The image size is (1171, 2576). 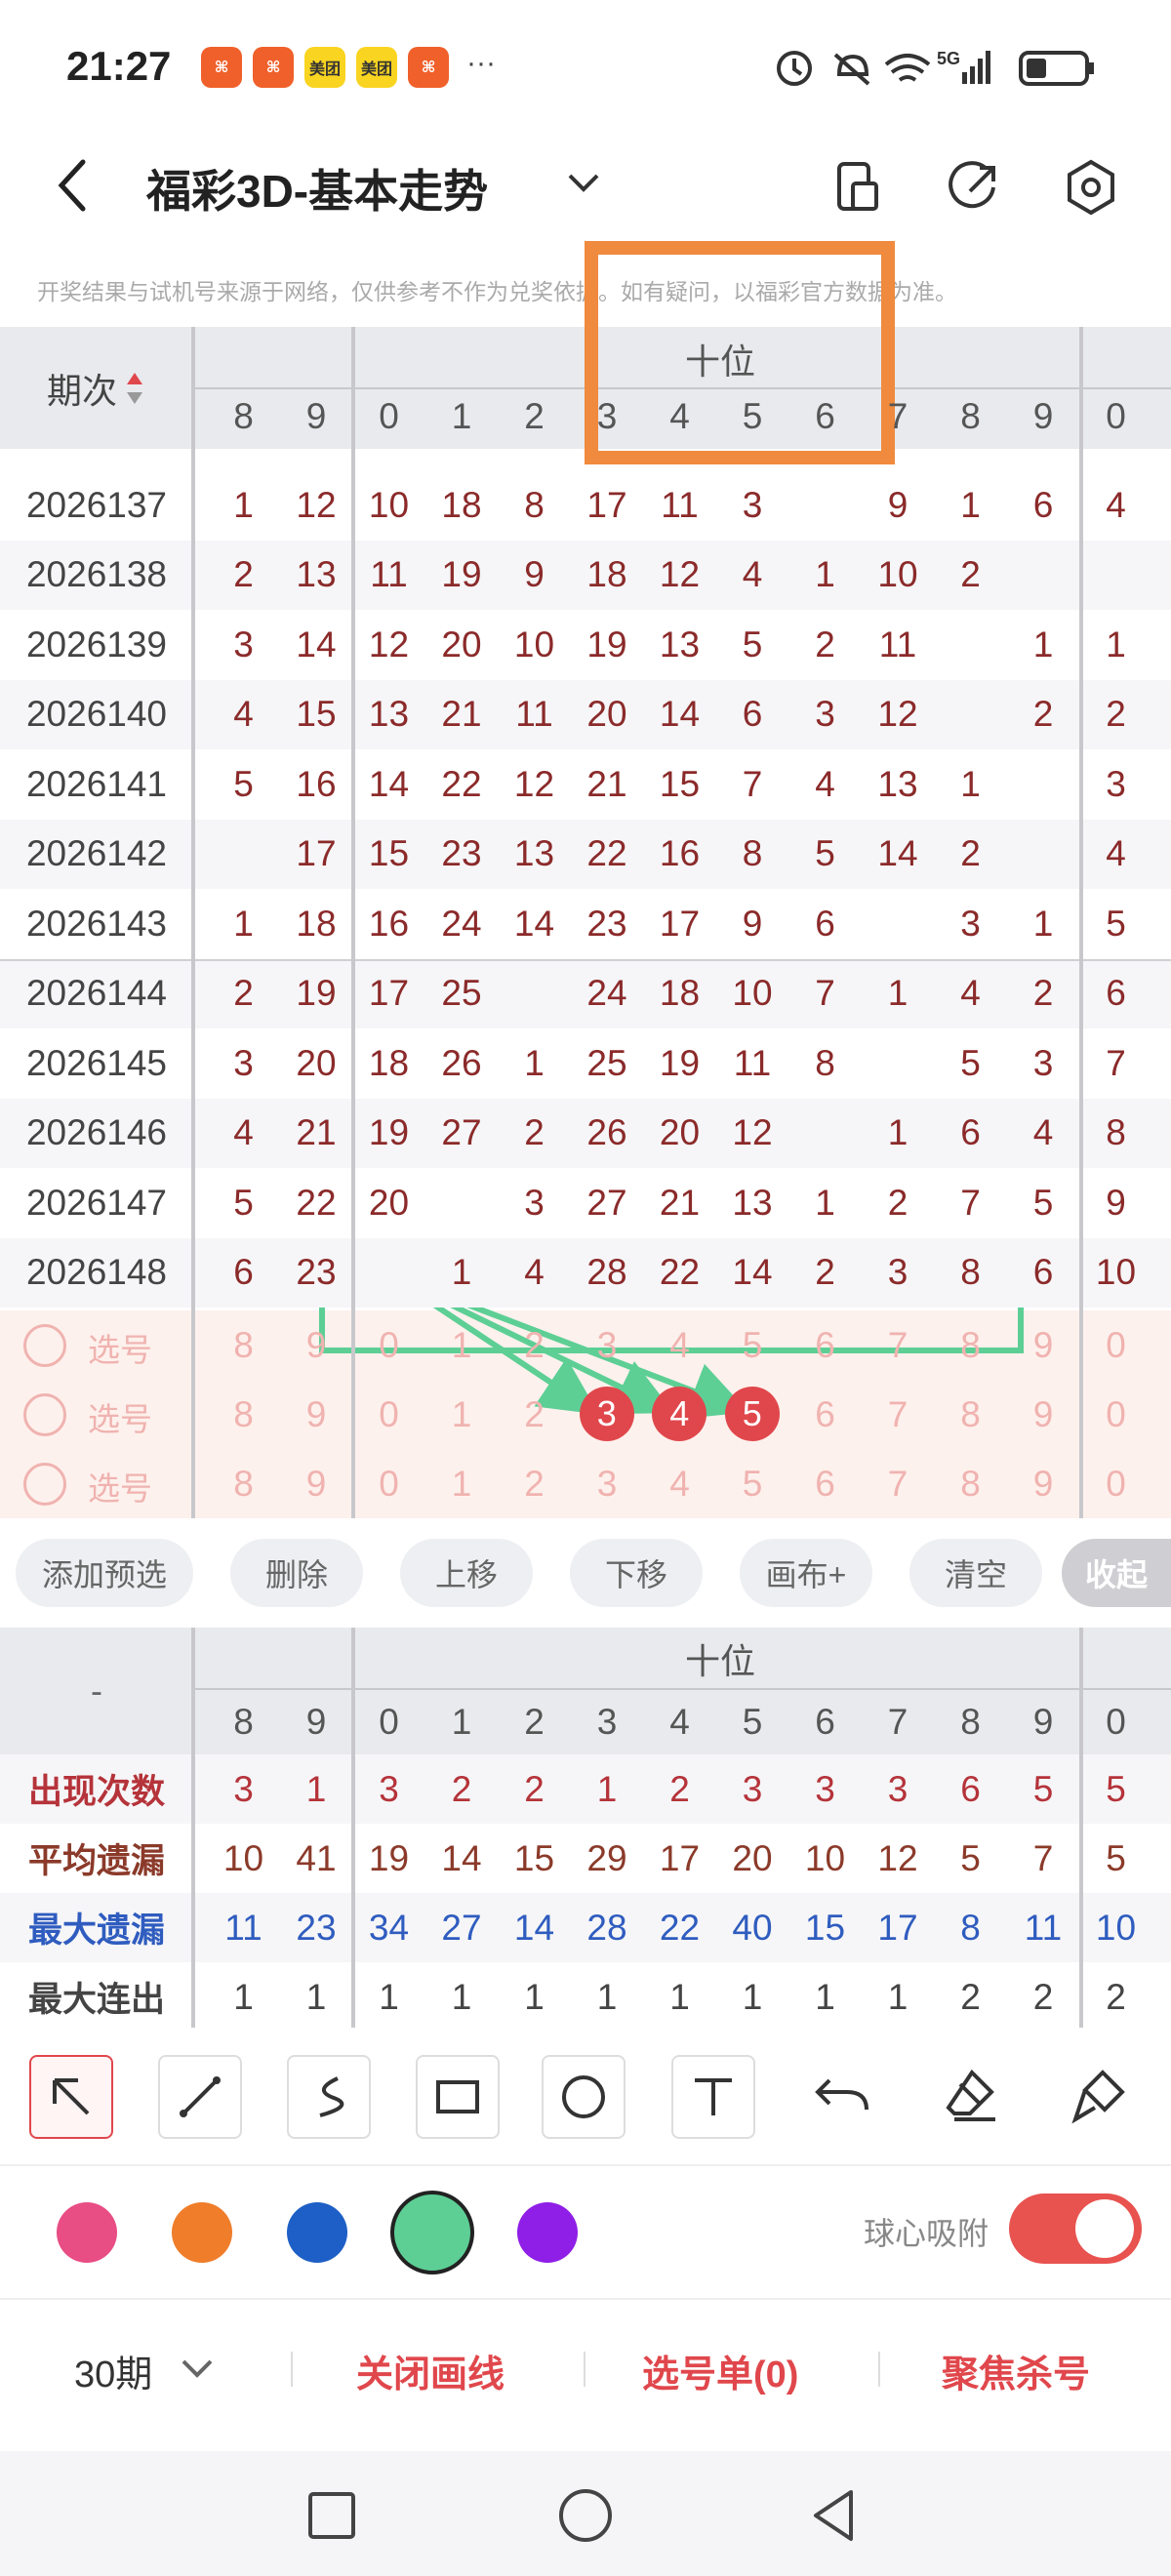 What do you see at coordinates (1116, 1573) in the screenshot?
I see `collapse-button: 收起` at bounding box center [1116, 1573].